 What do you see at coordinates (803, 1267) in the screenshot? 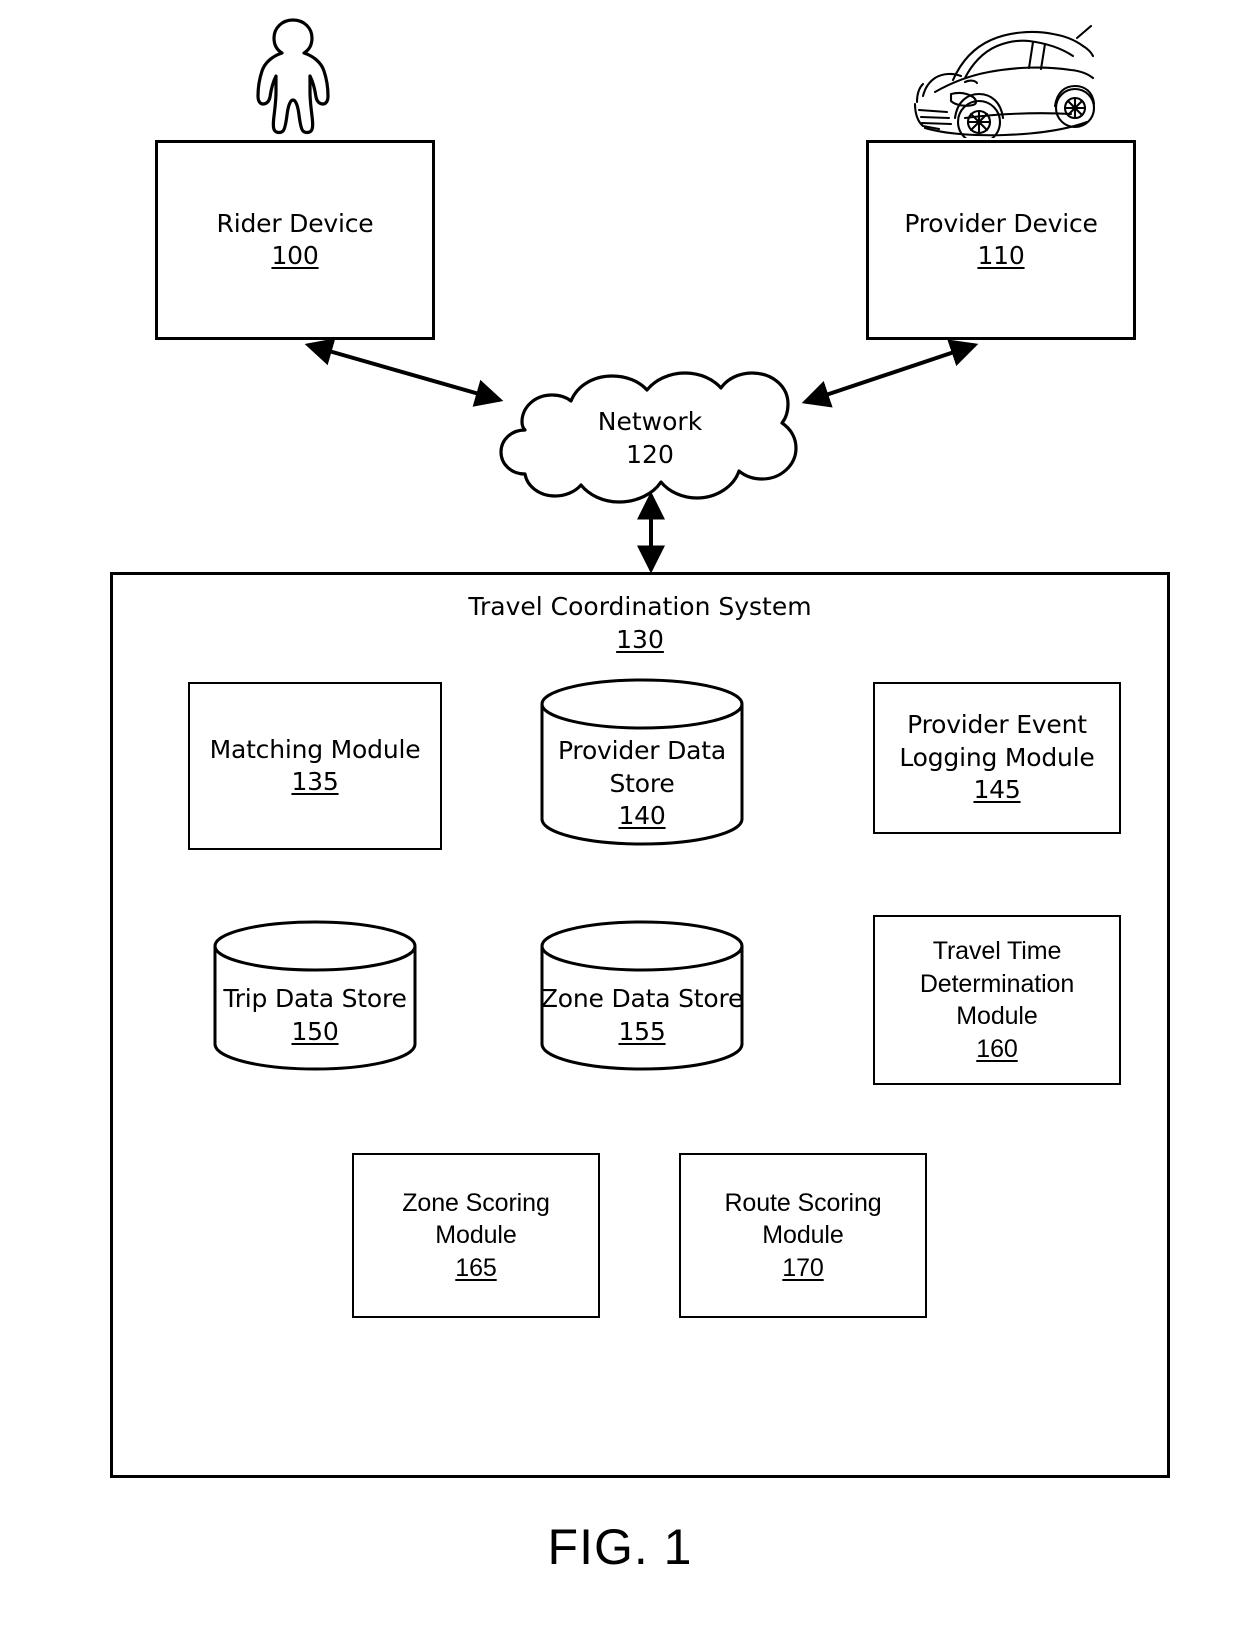
I see `route-scoring-ref: 170` at bounding box center [803, 1267].